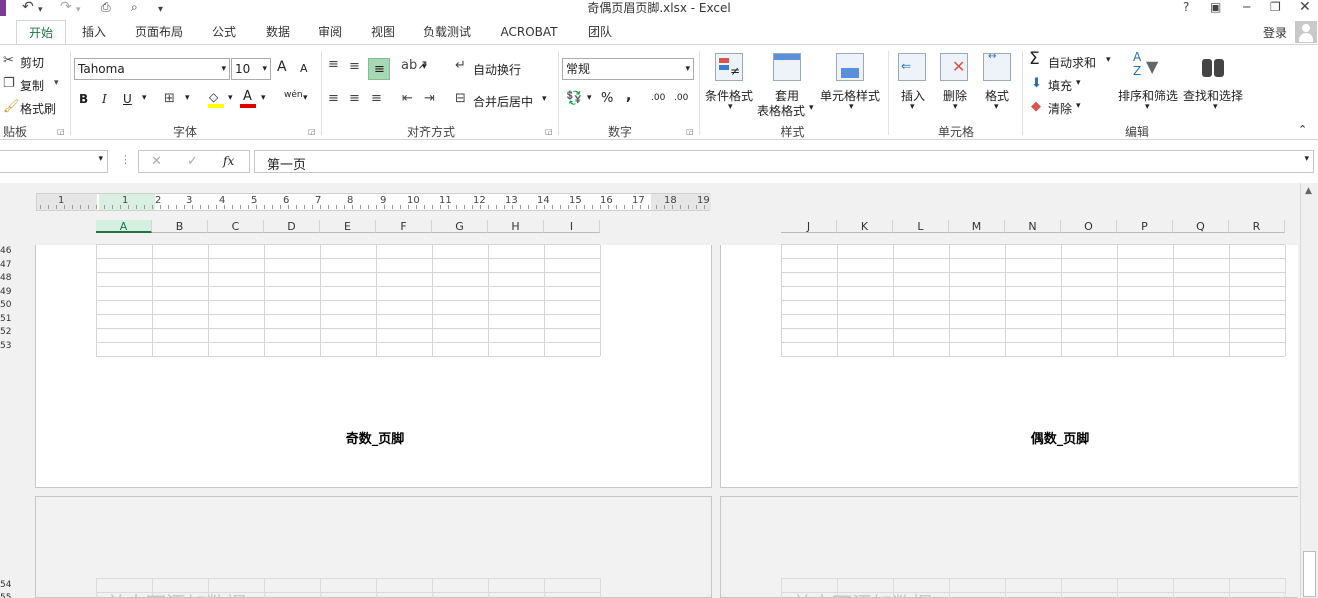 The image size is (1318, 598). Describe the element at coordinates (156, 161) in the screenshot. I see `cancel-icon: ✕` at that location.